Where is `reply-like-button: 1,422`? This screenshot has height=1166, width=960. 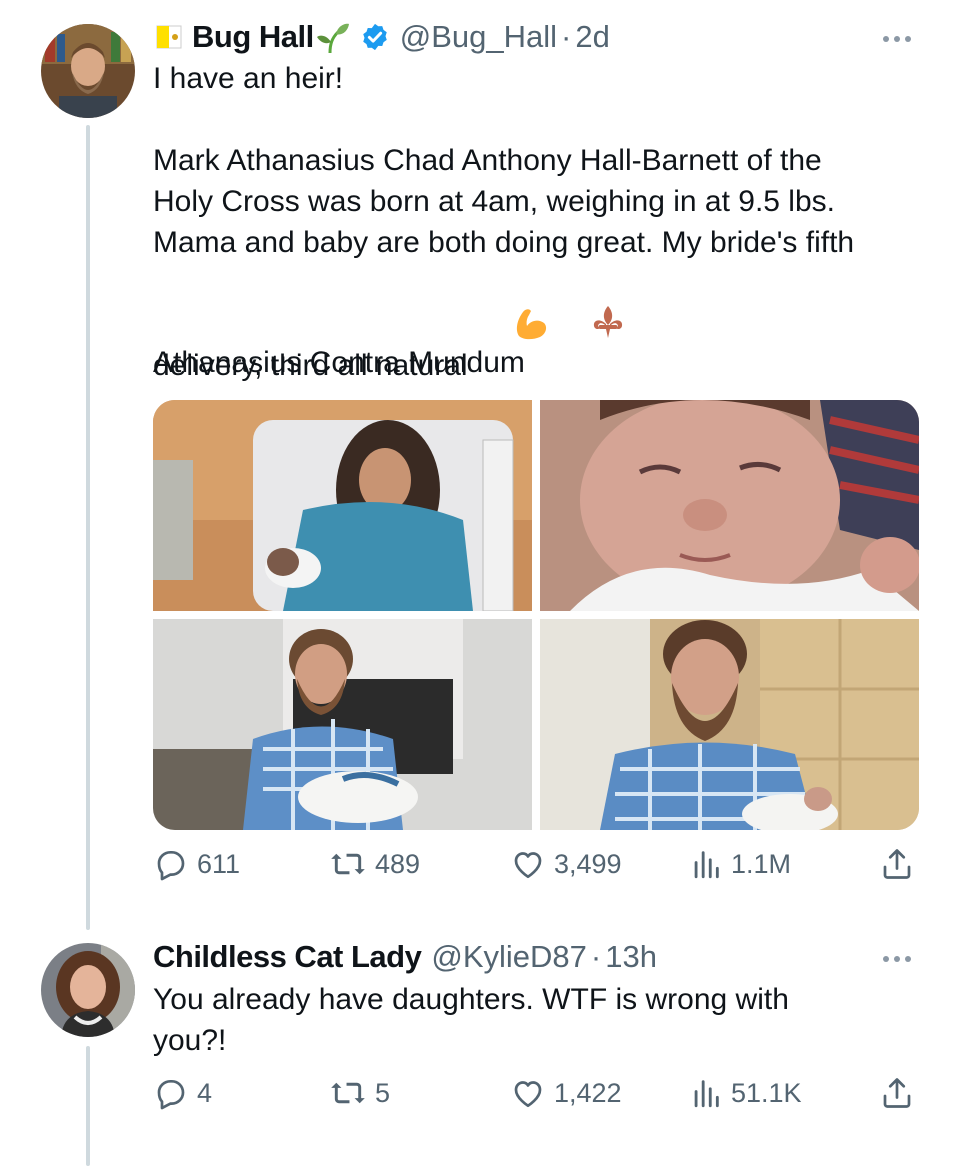 reply-like-button: 1,422 is located at coordinates (566, 1093).